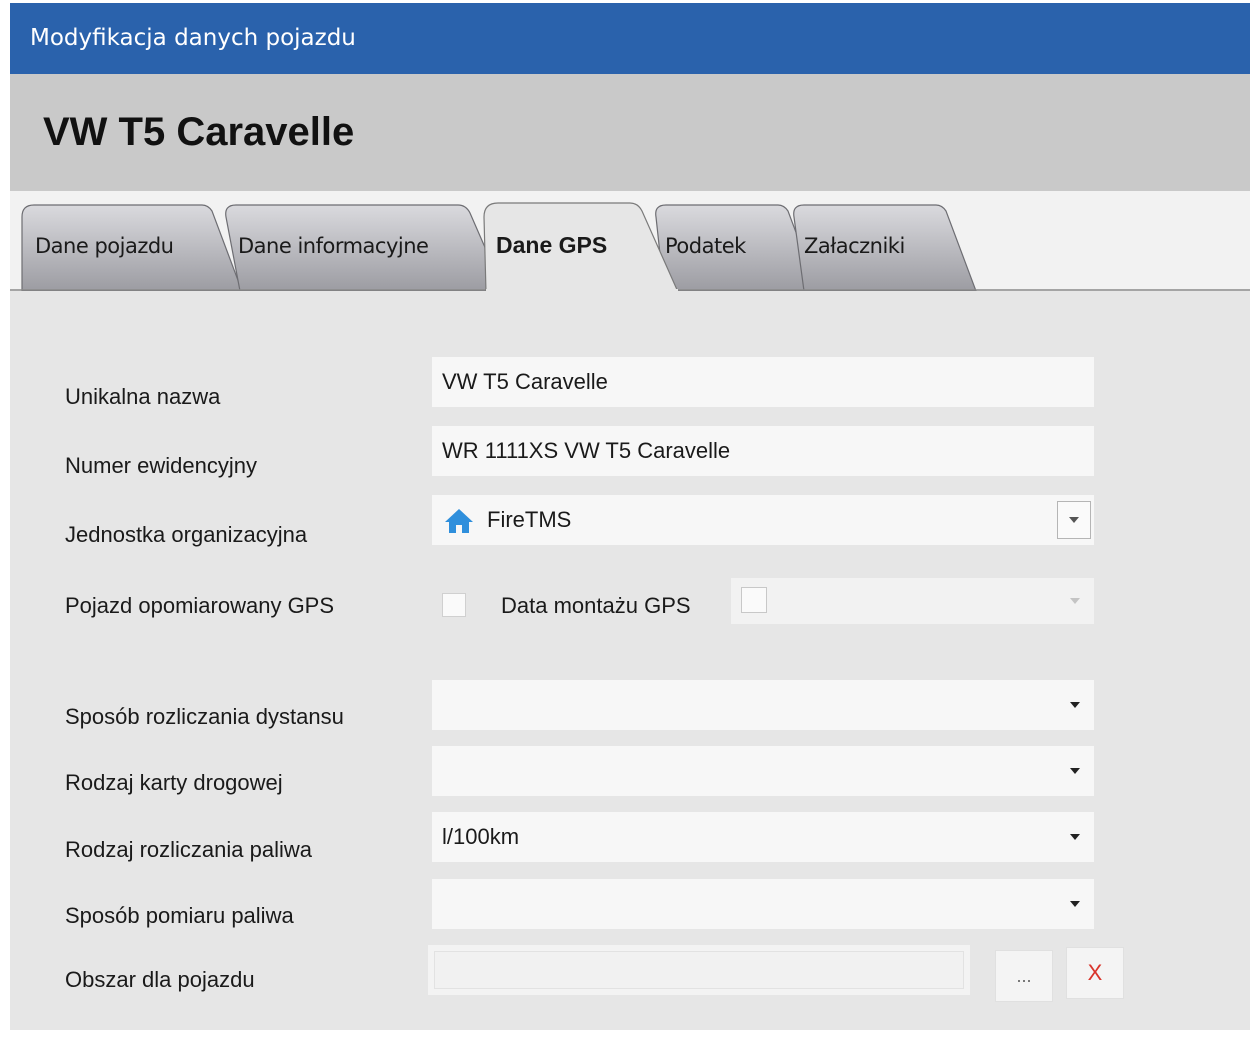  I want to click on unique-name-label: Unikalna nazwa, so click(143, 396).